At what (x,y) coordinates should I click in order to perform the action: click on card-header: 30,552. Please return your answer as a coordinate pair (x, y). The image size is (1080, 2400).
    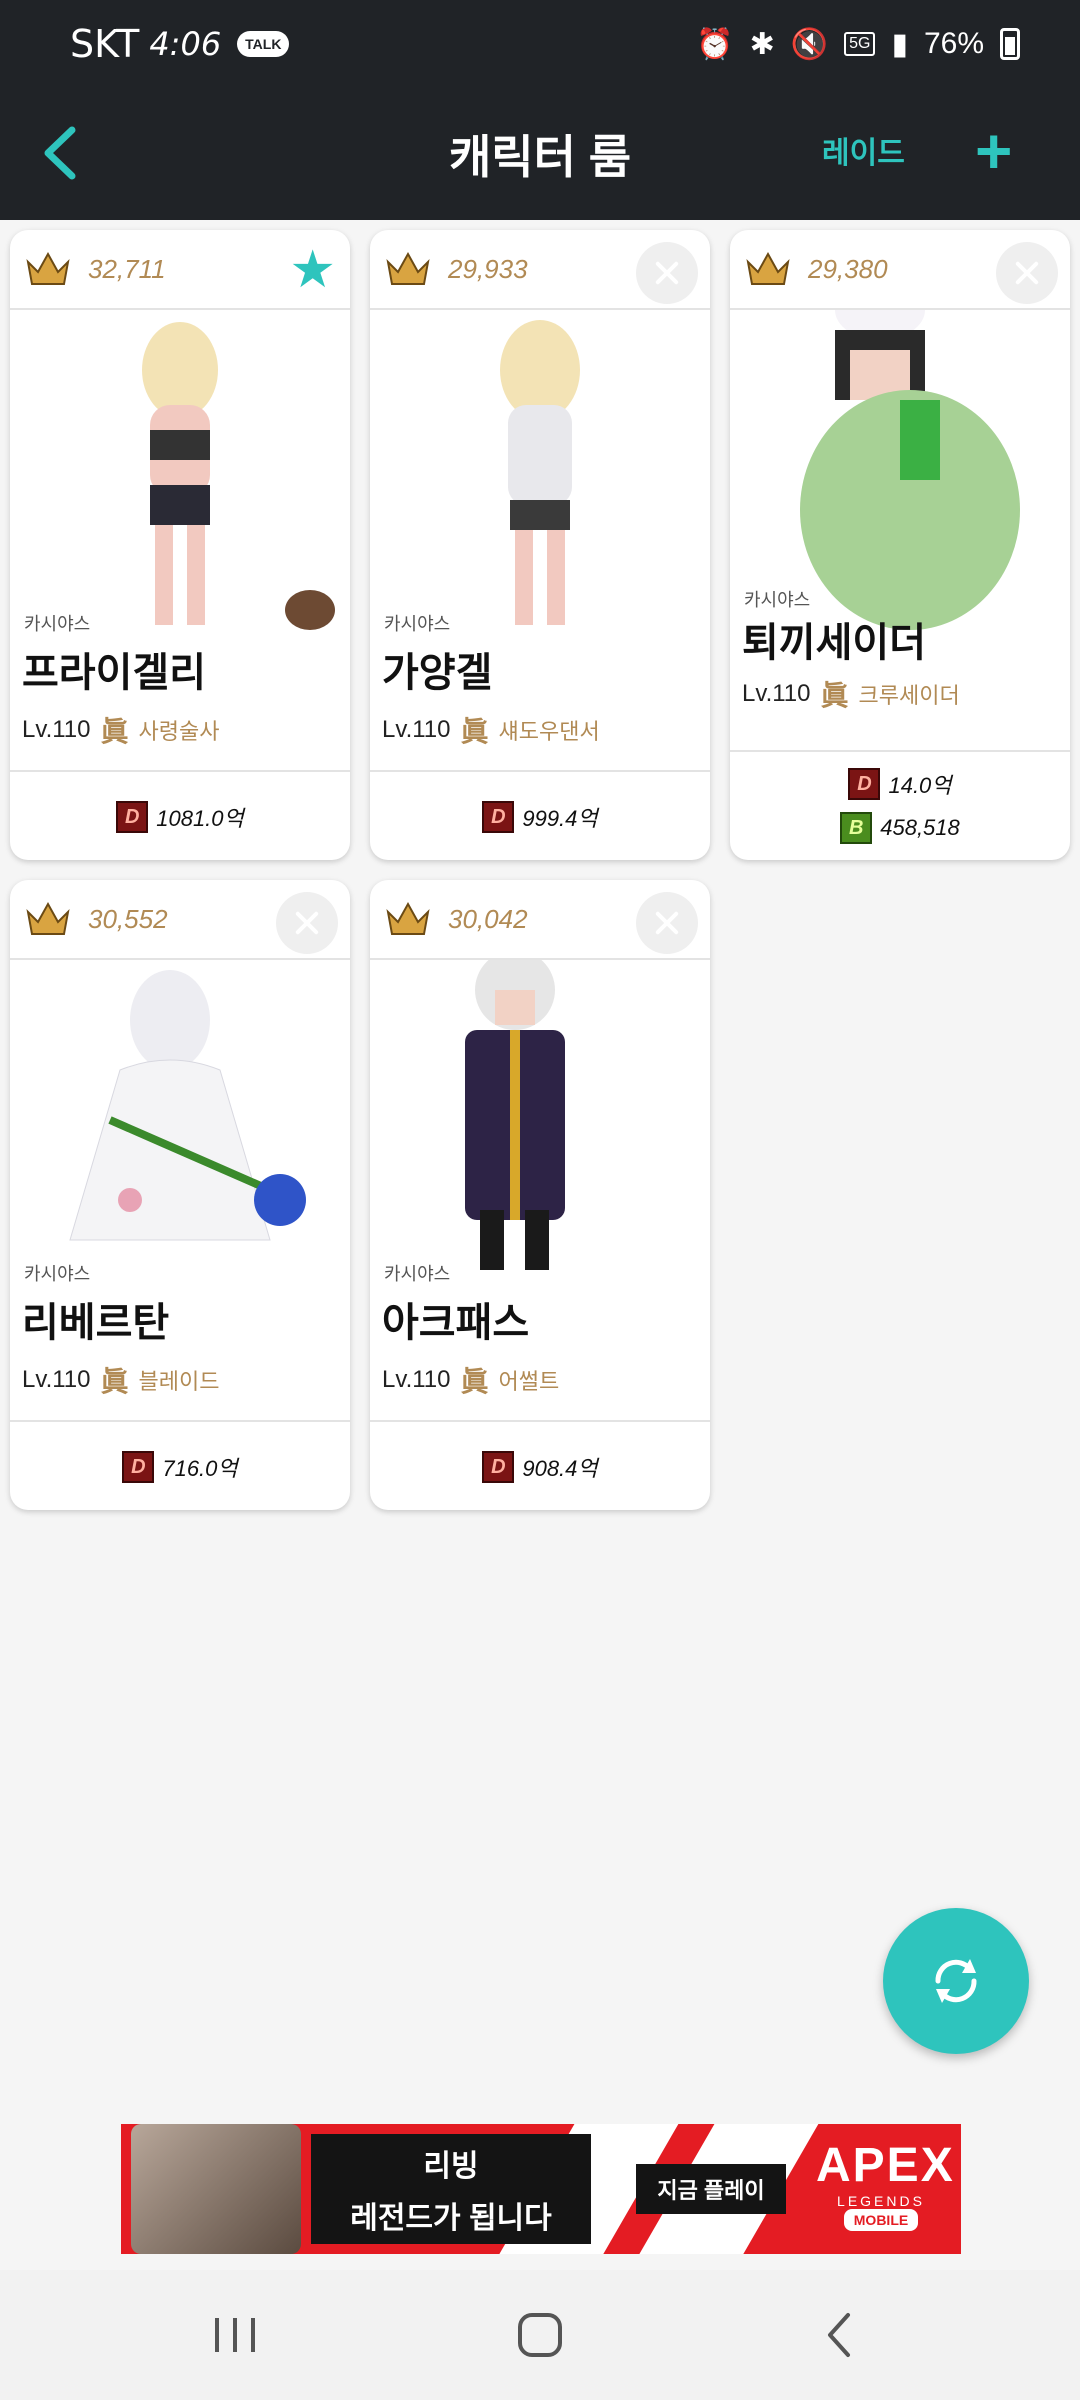
    Looking at the image, I should click on (180, 920).